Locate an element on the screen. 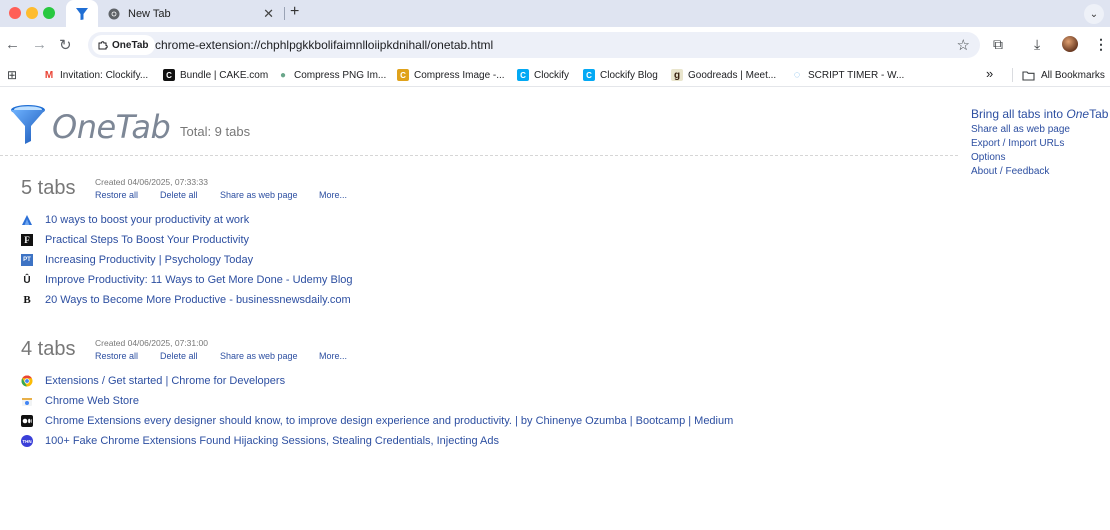 The height and width of the screenshot is (530, 1110). panda-icon: ● is located at coordinates (283, 75).